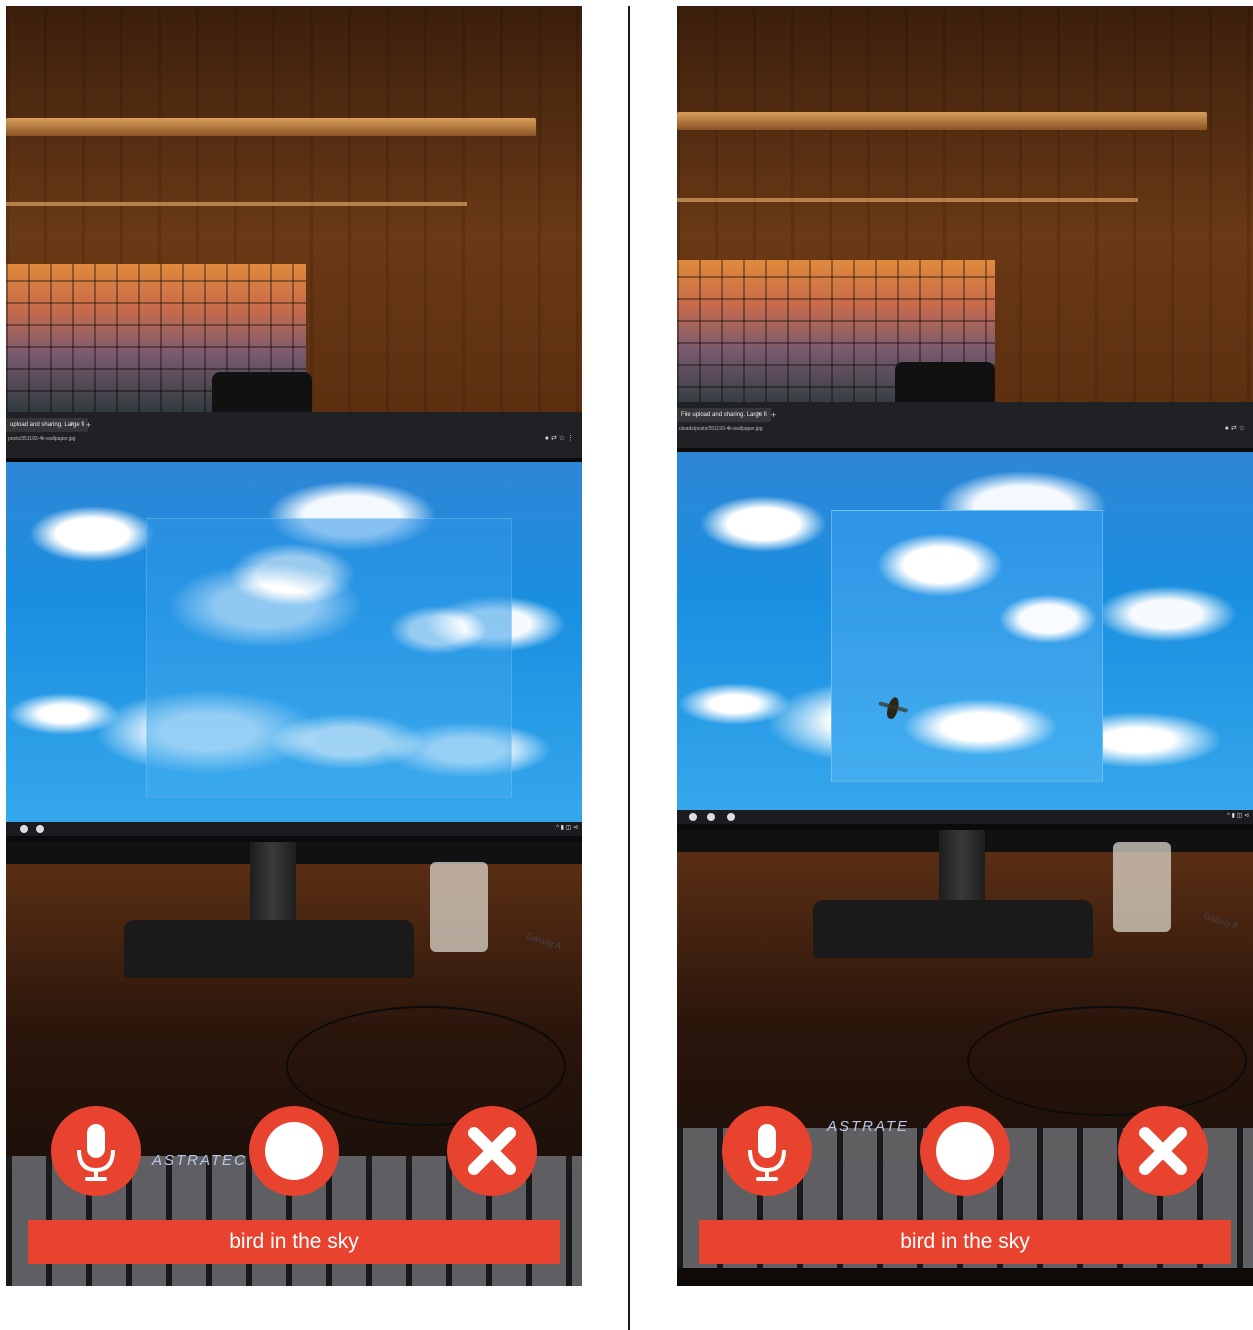 The width and height of the screenshot is (1253, 1330). What do you see at coordinates (629, 668) in the screenshot?
I see `panel-divider` at bounding box center [629, 668].